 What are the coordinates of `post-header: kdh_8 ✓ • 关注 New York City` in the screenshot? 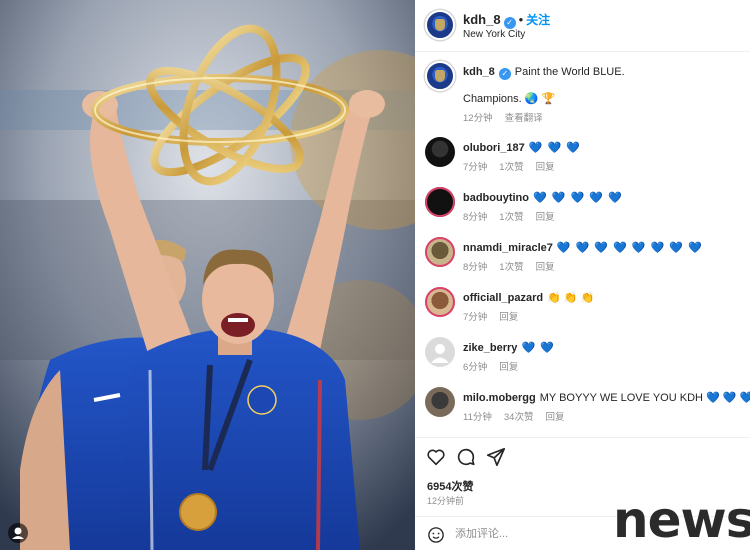 It's located at (582, 26).